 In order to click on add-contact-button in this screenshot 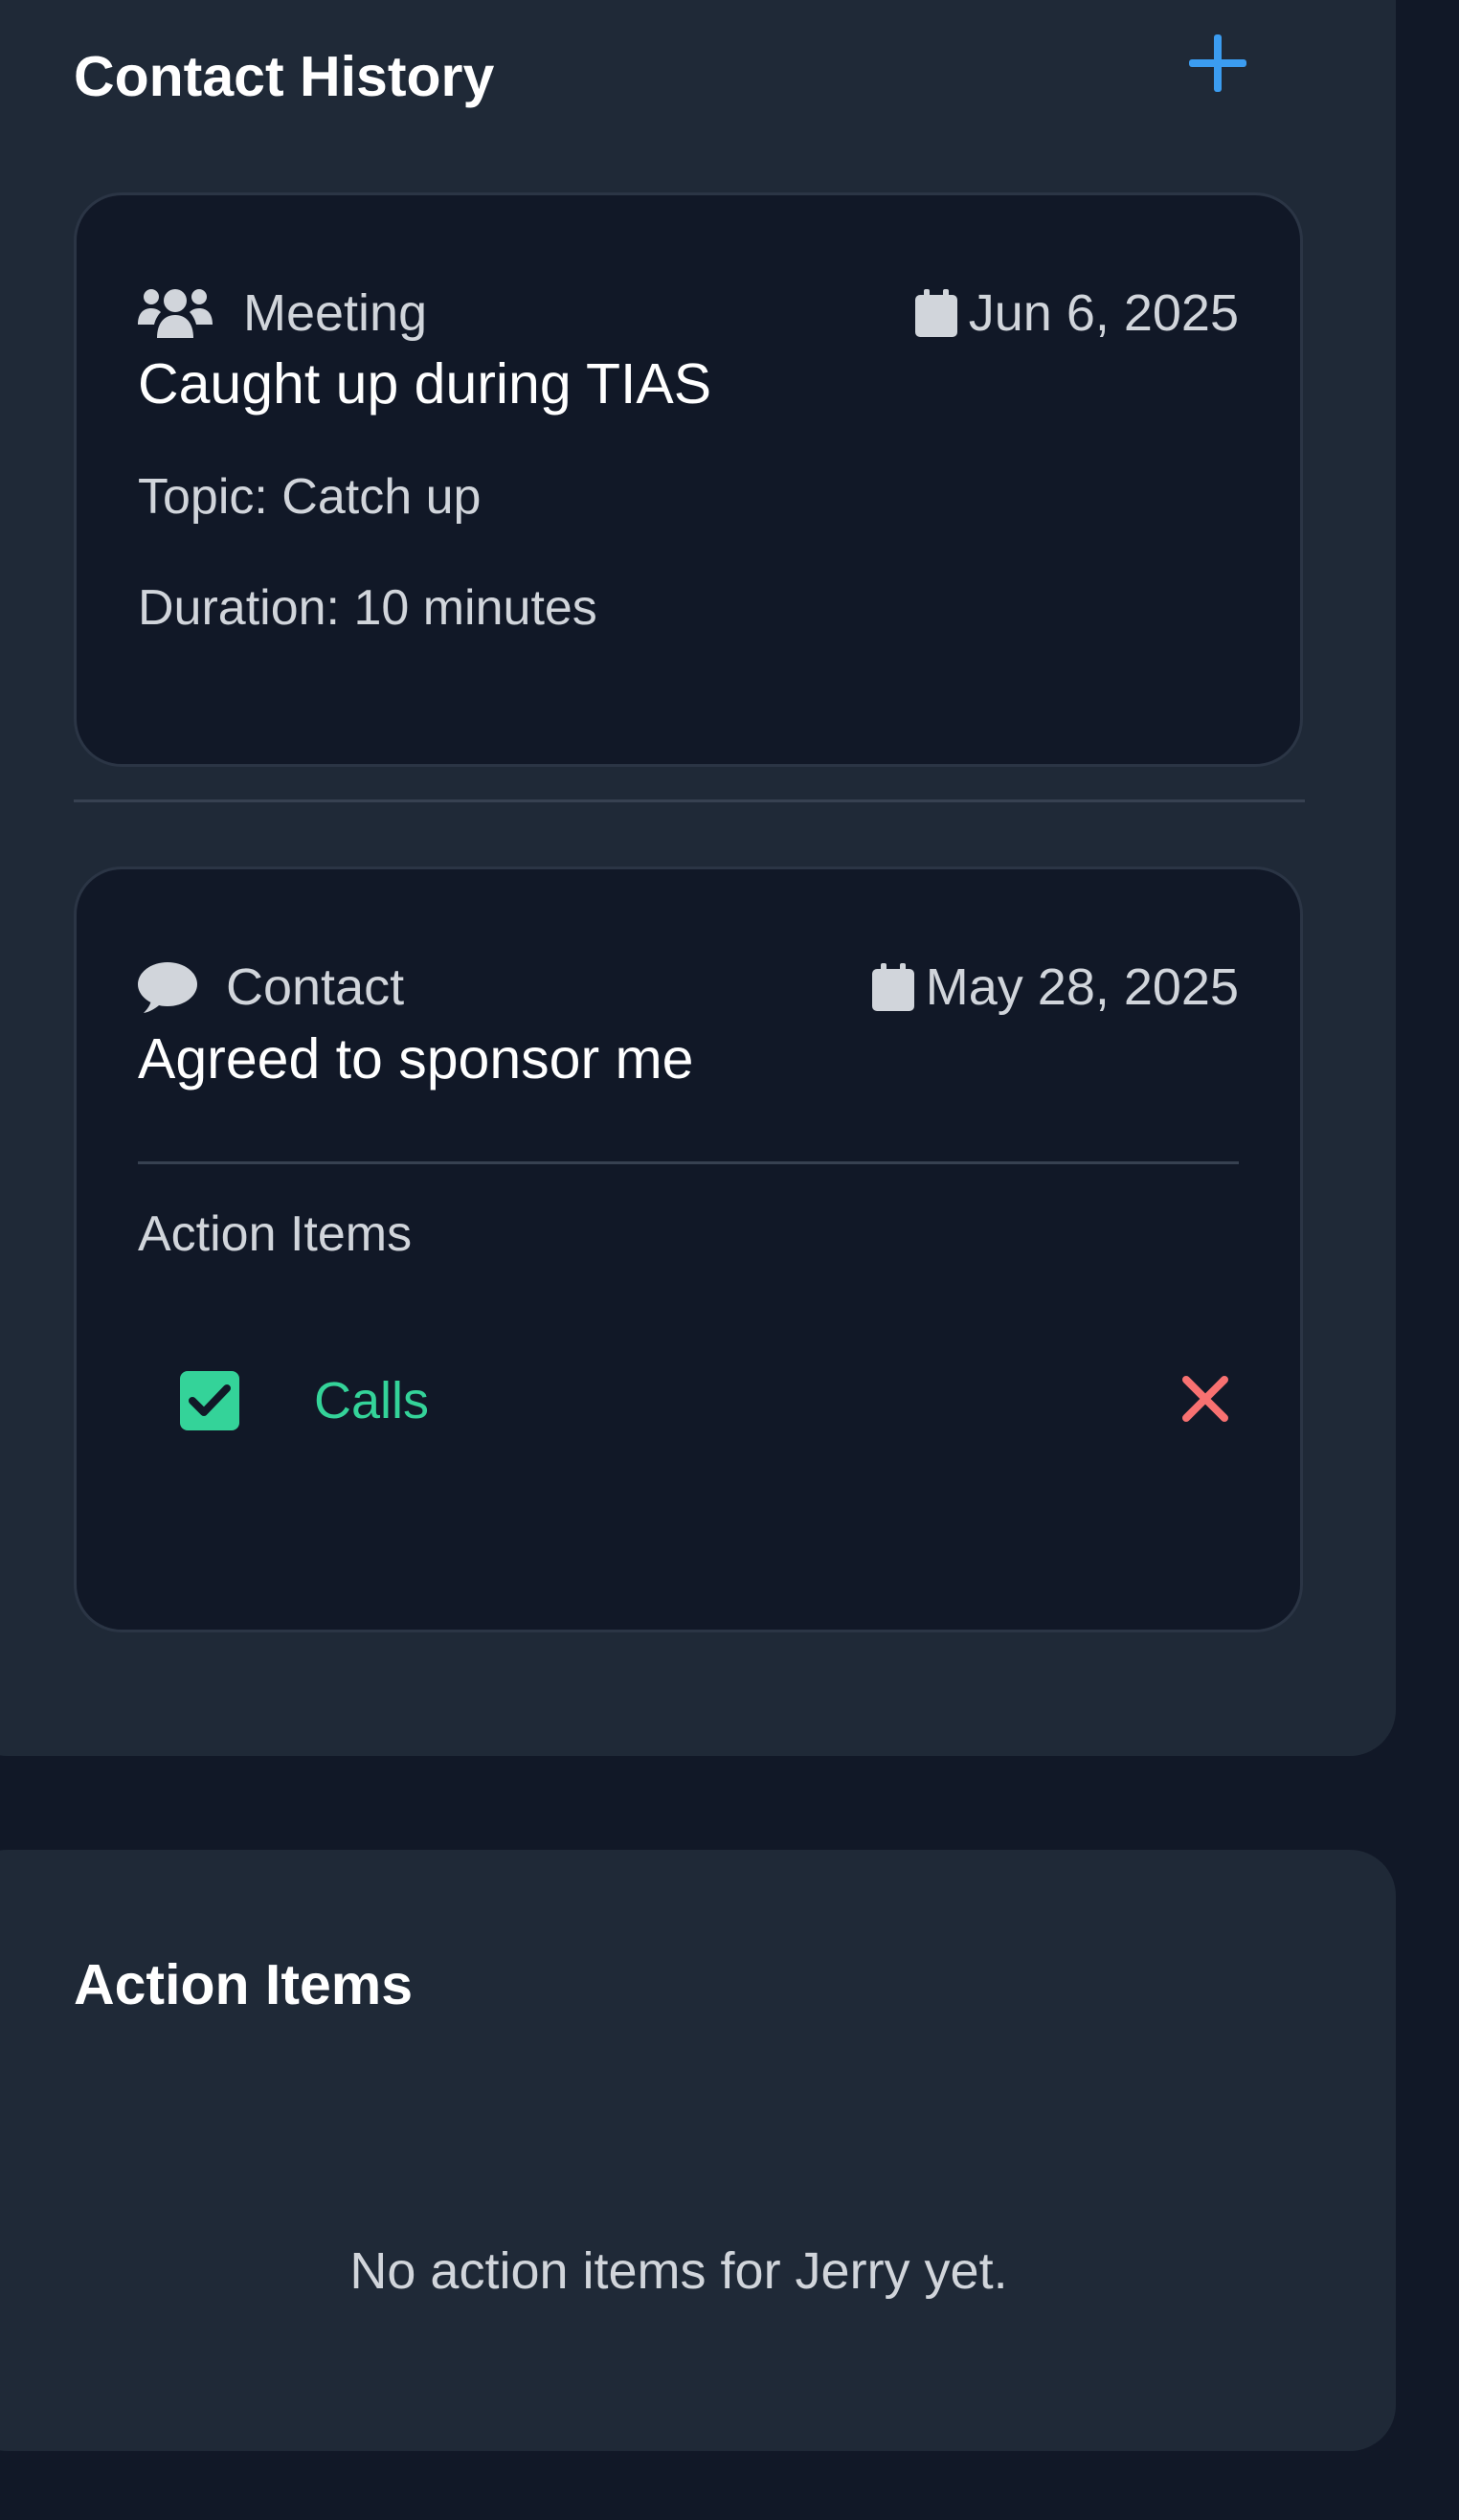, I will do `click(1218, 63)`.